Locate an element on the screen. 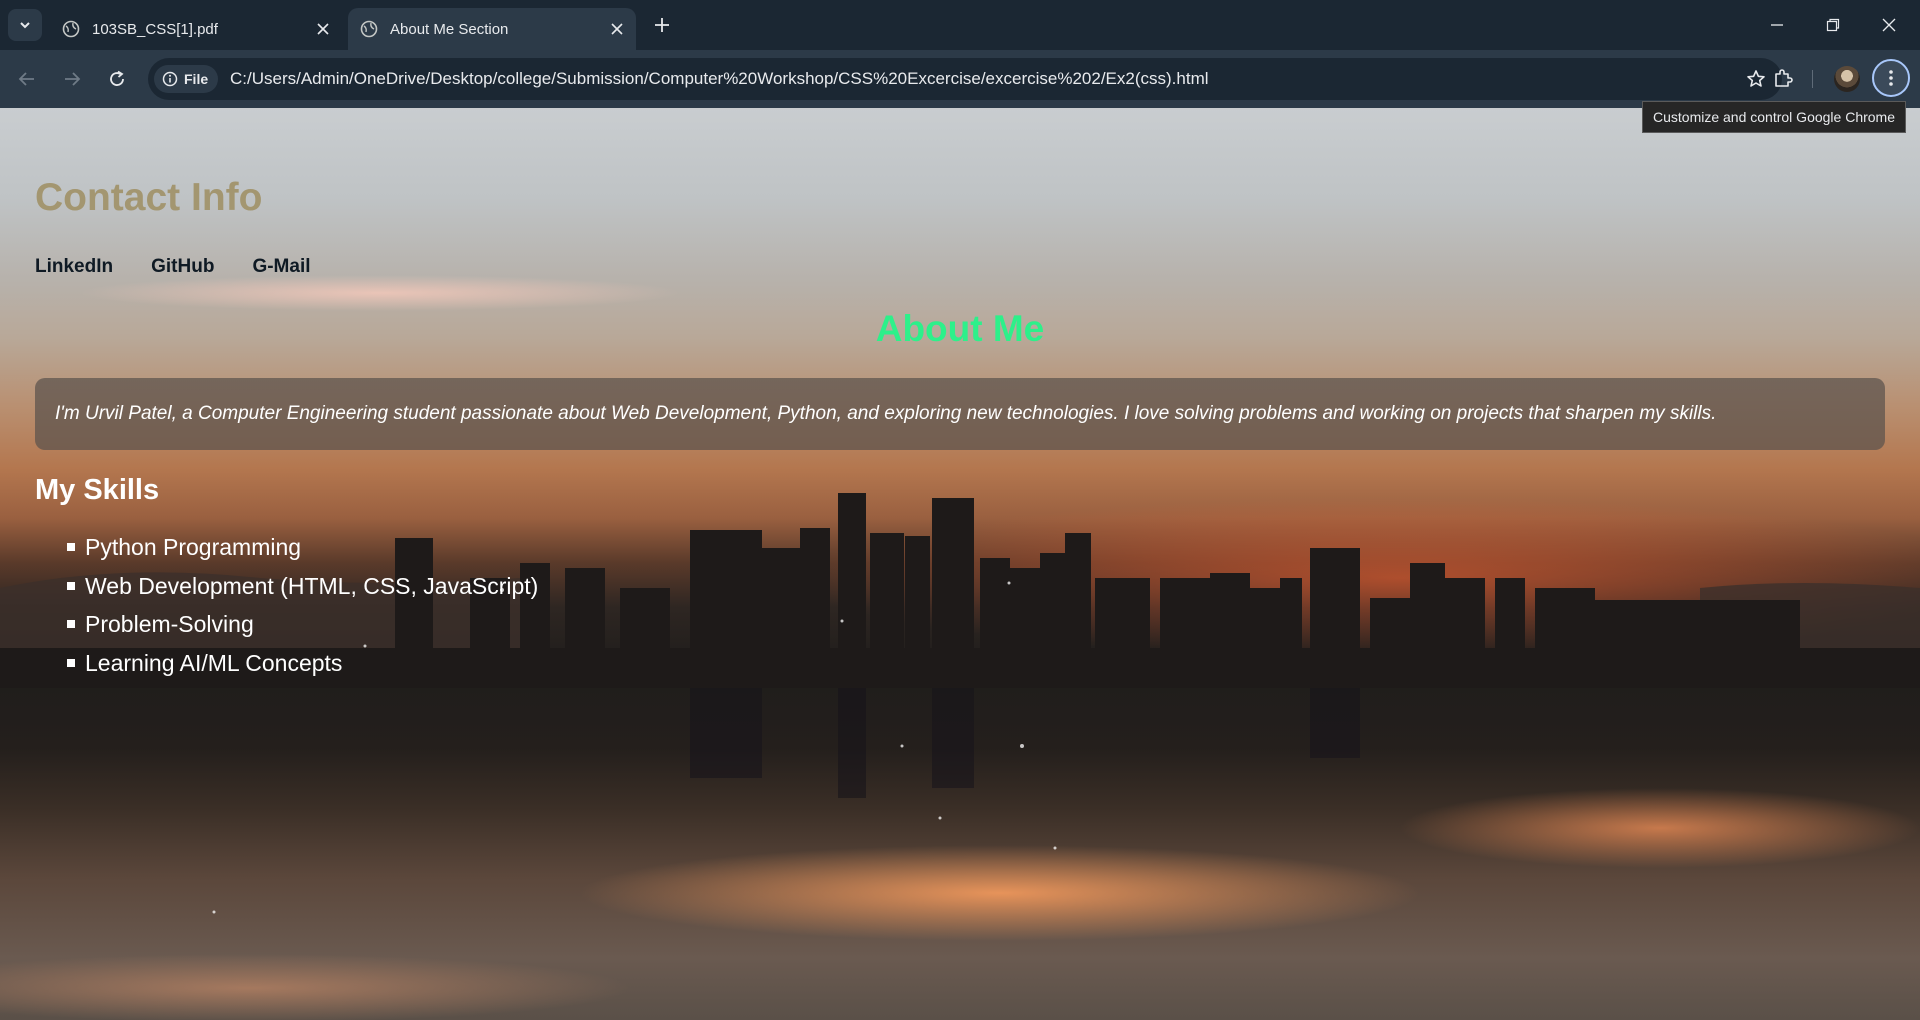  tab-title: 103SB_CSS[1].pdf is located at coordinates (155, 29).